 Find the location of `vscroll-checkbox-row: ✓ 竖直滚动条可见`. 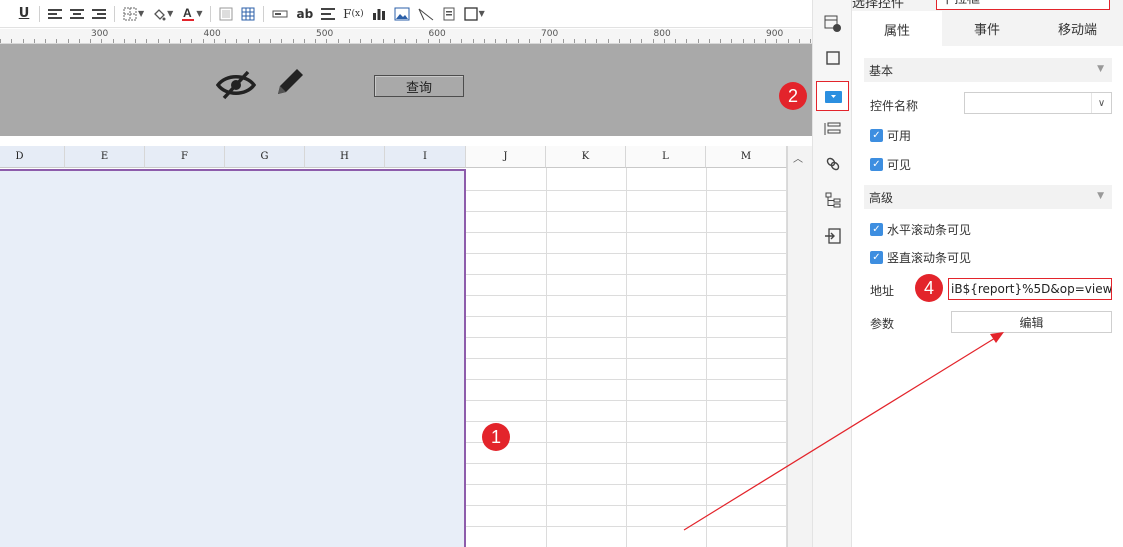

vscroll-checkbox-row: ✓ 竖直滚动条可见 is located at coordinates (920, 257).